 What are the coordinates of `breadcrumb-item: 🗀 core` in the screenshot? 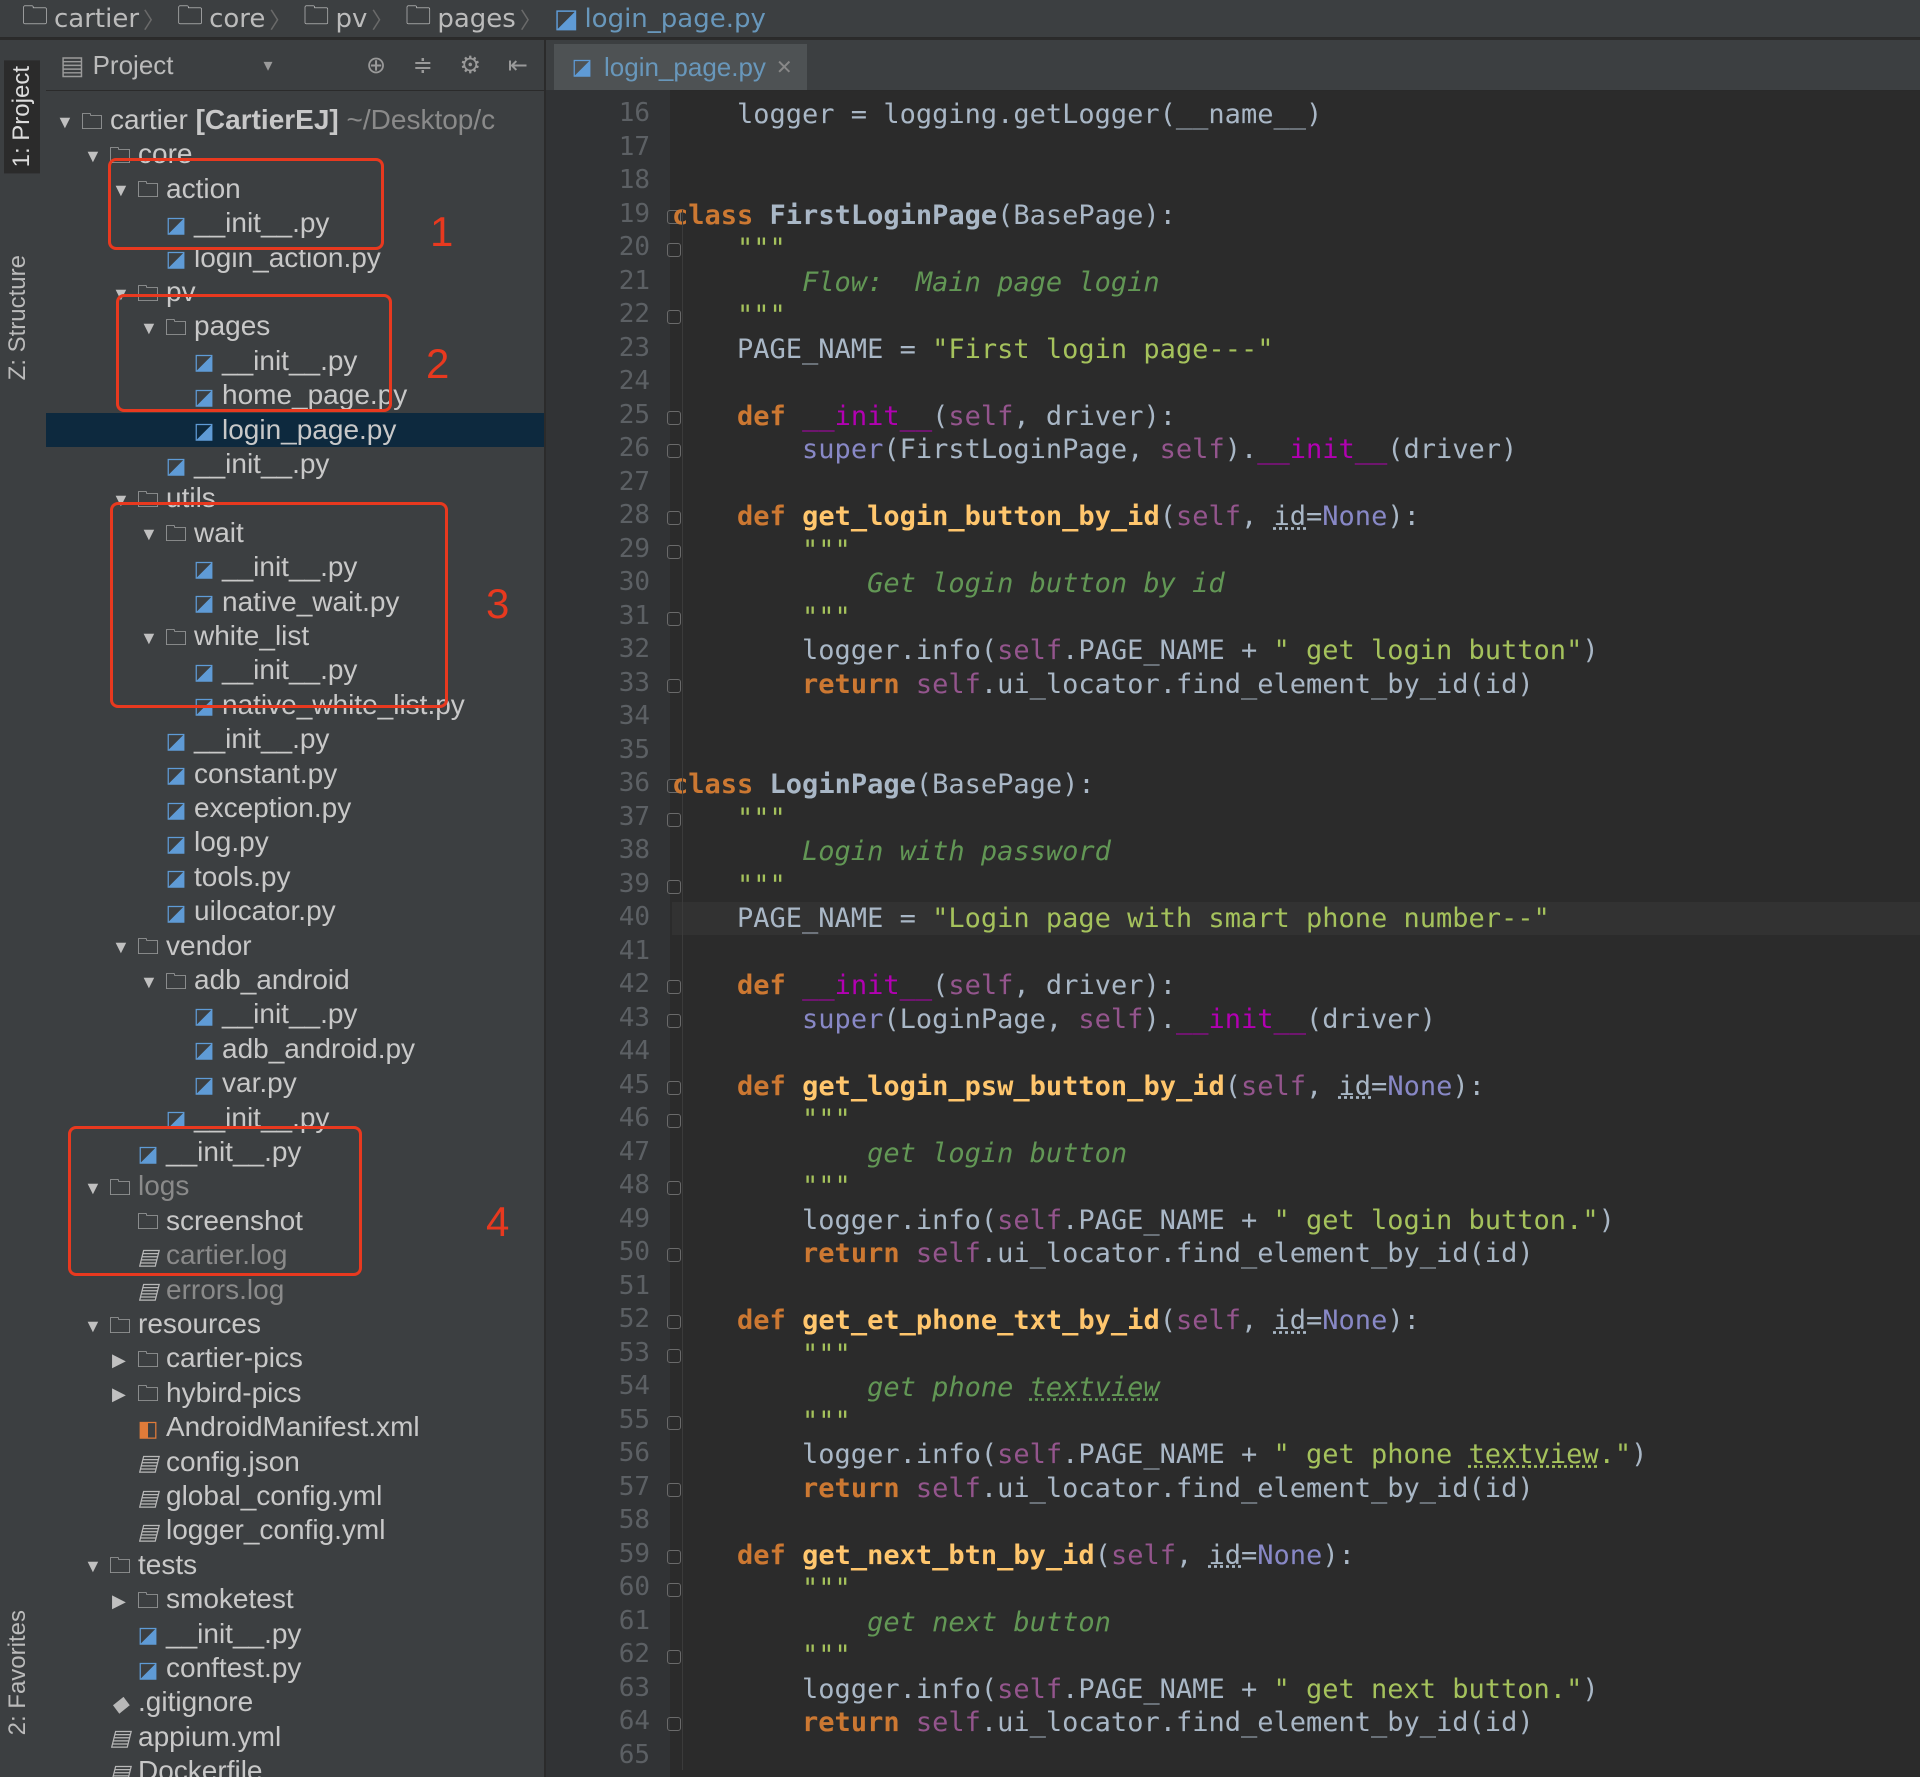 It's located at (217, 20).